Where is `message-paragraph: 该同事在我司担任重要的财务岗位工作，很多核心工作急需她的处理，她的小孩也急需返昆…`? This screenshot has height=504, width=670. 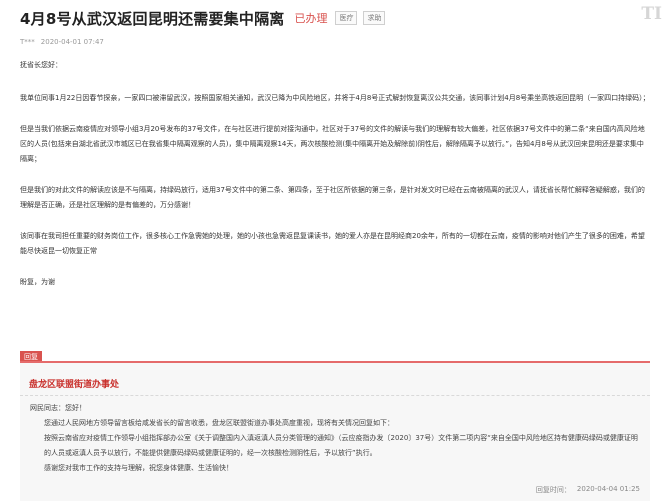 message-paragraph: 该同事在我司担任重要的财务岗位工作，很多核心工作急需她的处理，她的小孩也急需返昆… is located at coordinates (332, 243).